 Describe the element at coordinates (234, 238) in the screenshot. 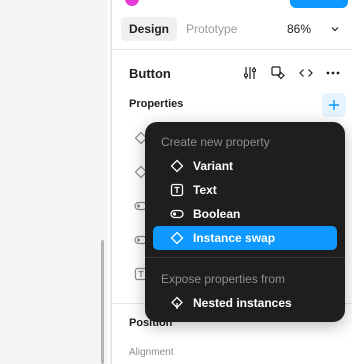

I see `menu-item-label: Instance swap` at that location.